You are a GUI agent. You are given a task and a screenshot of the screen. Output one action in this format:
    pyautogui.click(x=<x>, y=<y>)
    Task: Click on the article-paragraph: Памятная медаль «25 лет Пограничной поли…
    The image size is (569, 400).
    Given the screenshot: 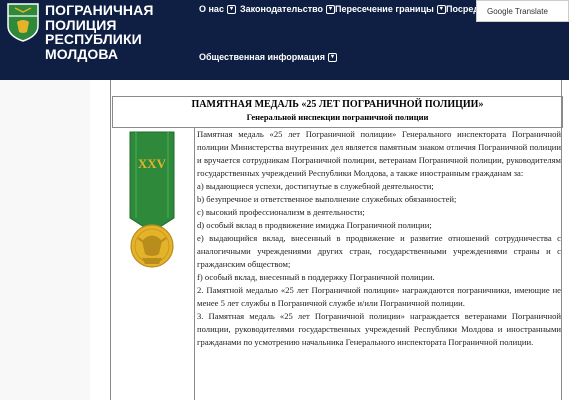 What is the action you would take?
    pyautogui.click(x=379, y=153)
    